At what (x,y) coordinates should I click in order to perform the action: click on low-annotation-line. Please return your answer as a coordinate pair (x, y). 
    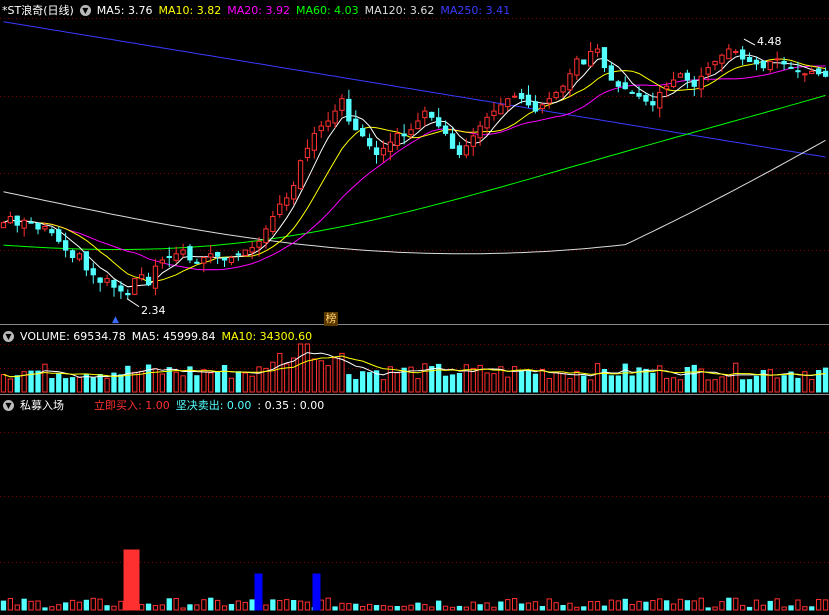
    Looking at the image, I should click on (133, 303).